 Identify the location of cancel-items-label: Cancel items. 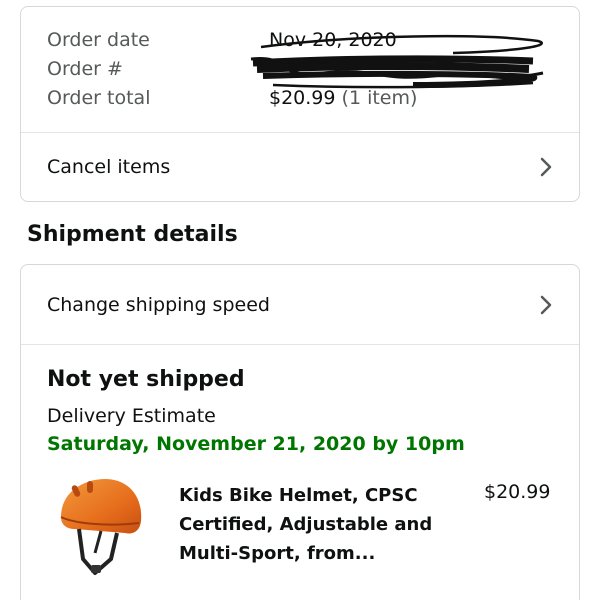
(109, 167).